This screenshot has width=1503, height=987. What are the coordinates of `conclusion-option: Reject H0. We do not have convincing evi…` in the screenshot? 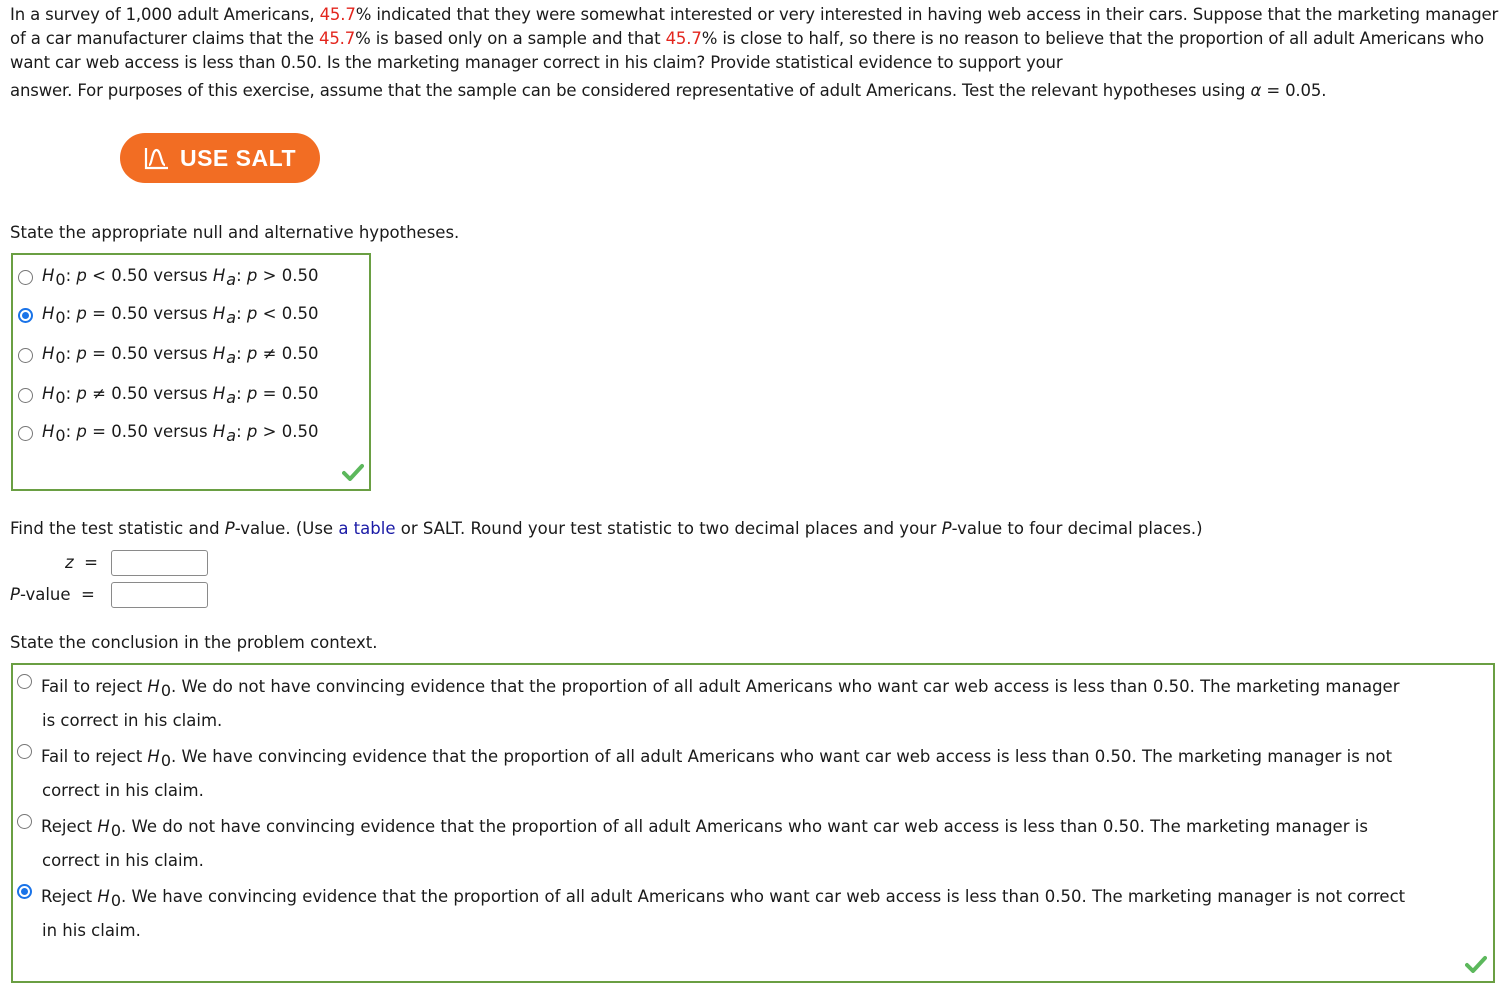 It's located at (752, 844).